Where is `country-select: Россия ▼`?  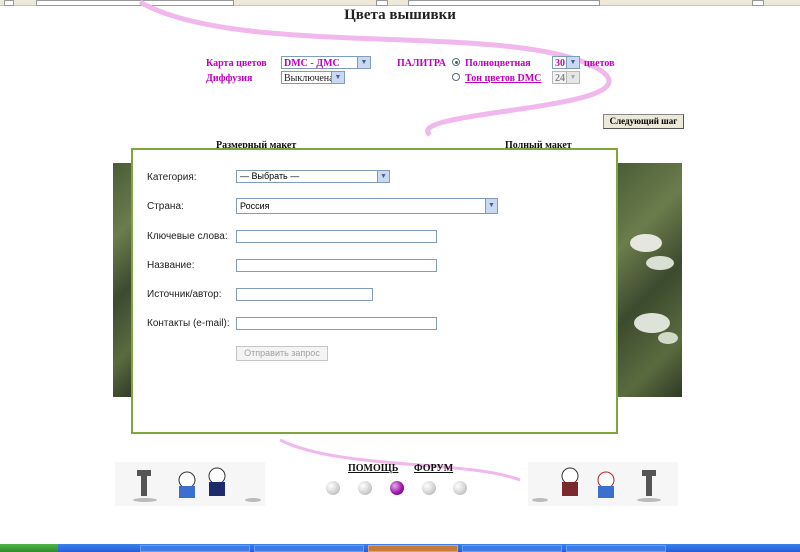 country-select: Россия ▼ is located at coordinates (367, 206).